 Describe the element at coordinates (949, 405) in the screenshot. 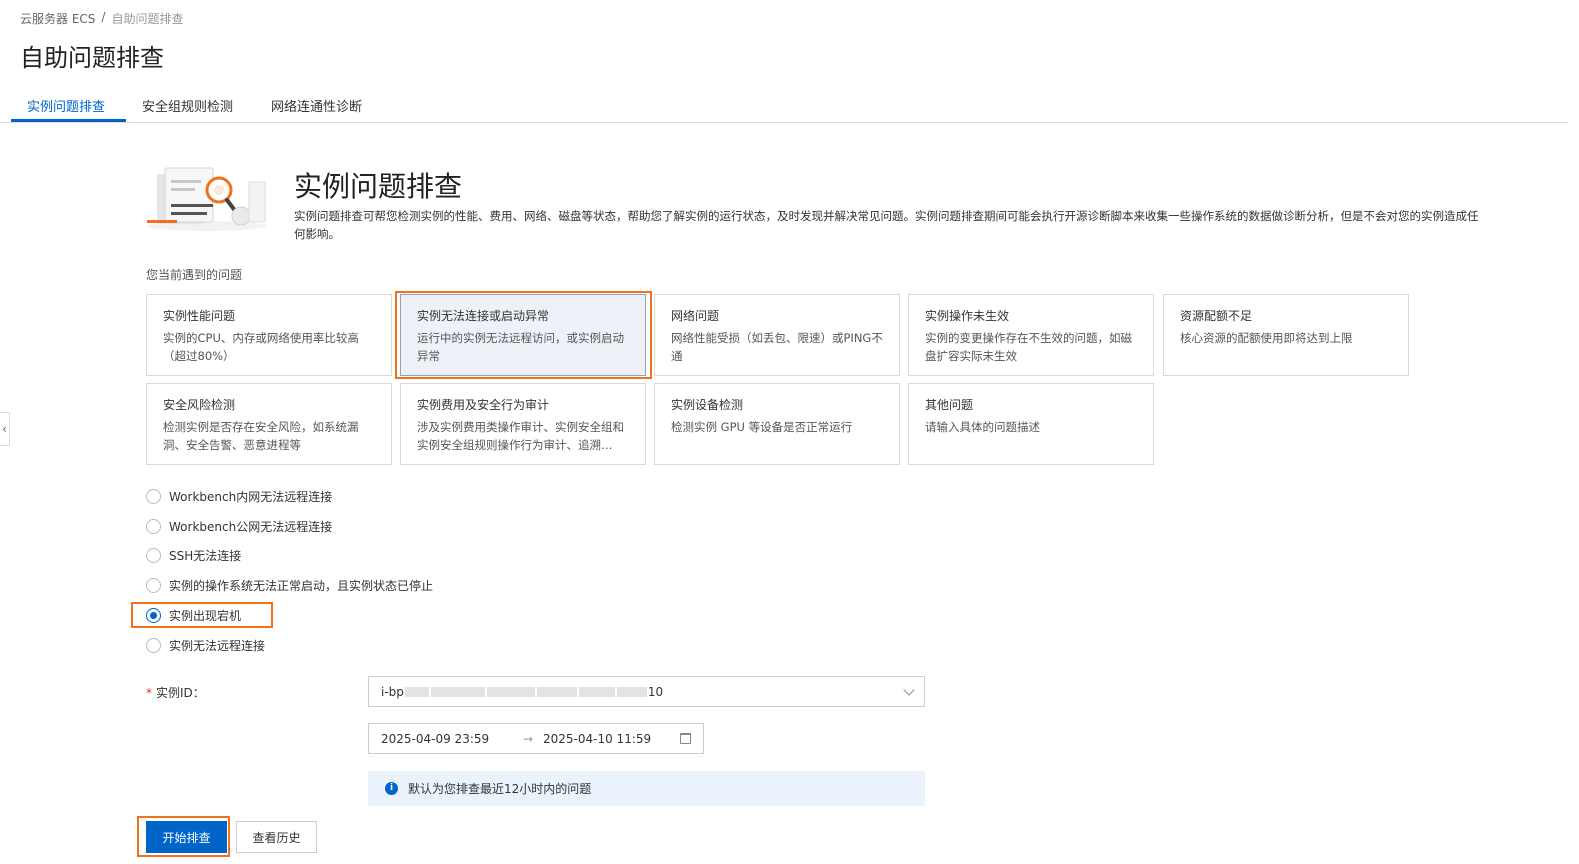

I see `card-title: 其他问题` at that location.